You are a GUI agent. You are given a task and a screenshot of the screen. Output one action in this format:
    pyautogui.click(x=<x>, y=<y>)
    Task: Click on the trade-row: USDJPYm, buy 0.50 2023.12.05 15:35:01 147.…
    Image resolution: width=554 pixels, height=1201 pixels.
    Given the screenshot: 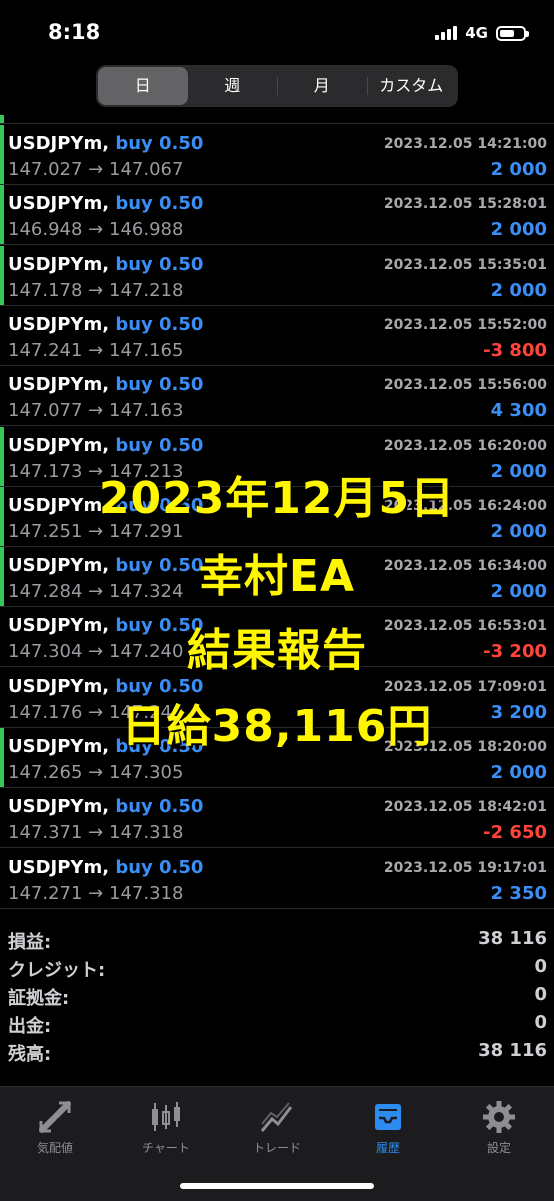 What is the action you would take?
    pyautogui.click(x=277, y=275)
    